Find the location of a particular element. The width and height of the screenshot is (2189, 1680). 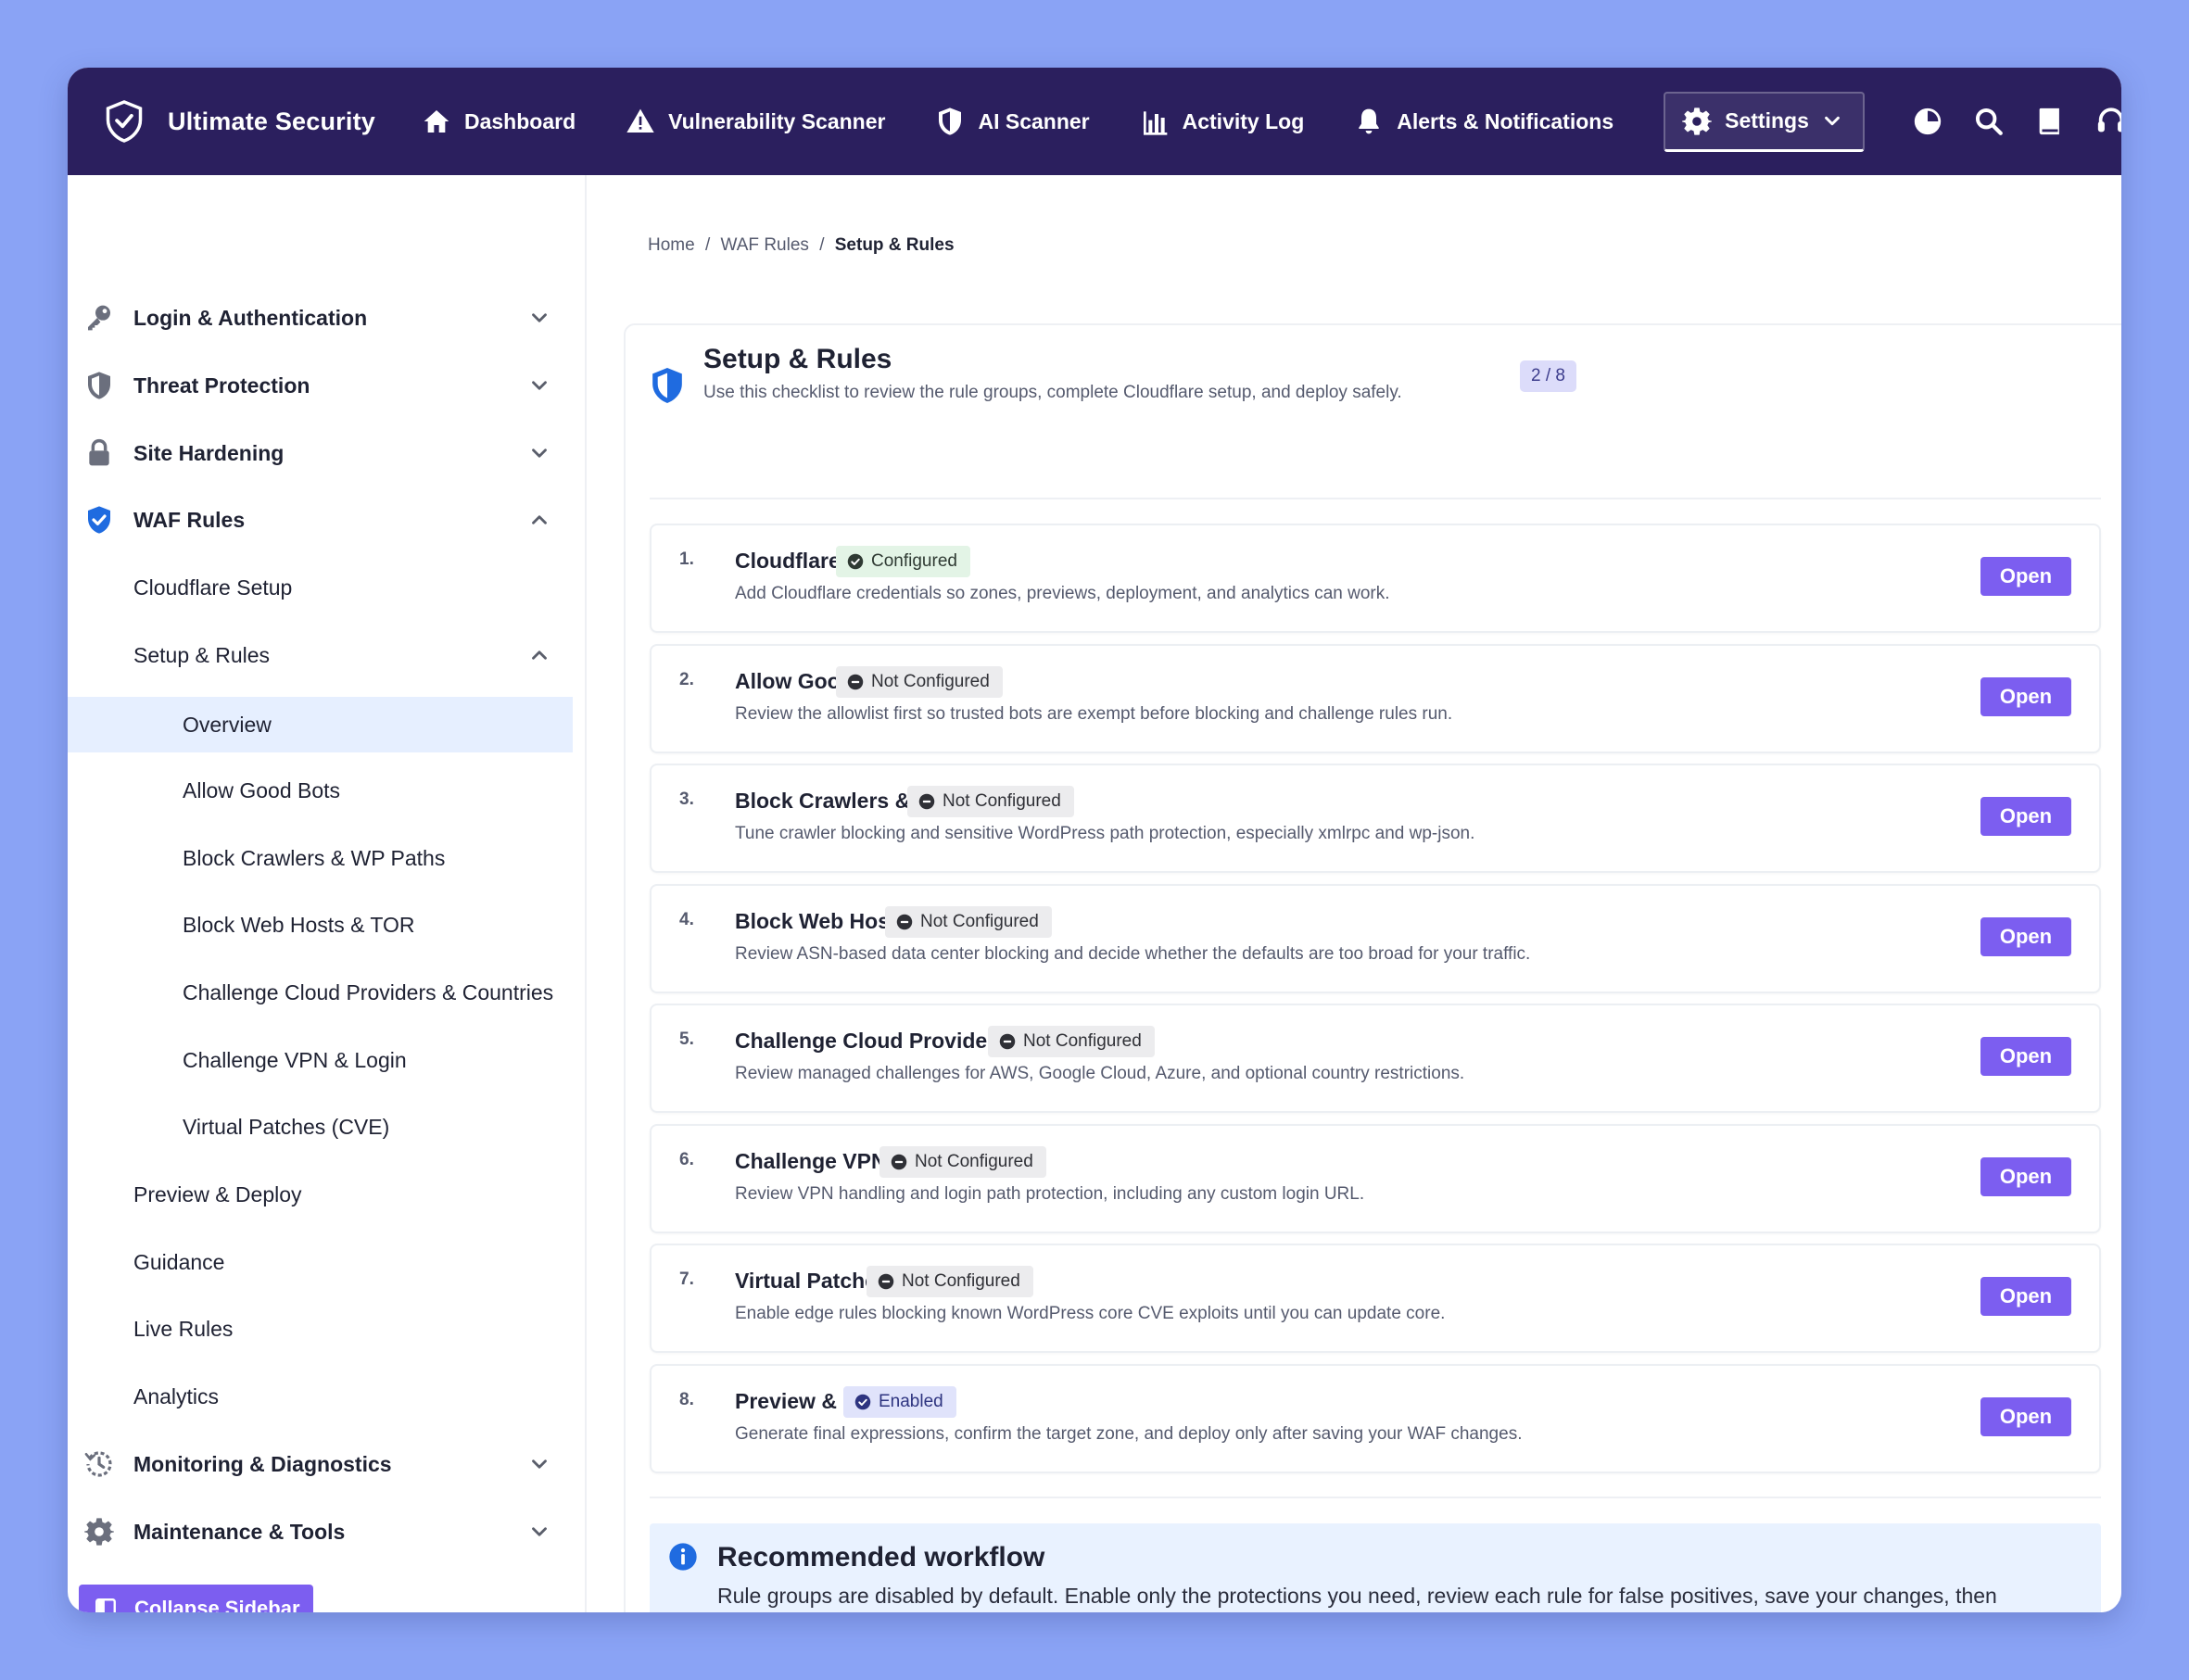

nav-ai-scanner: AI Scanner is located at coordinates (1012, 122).